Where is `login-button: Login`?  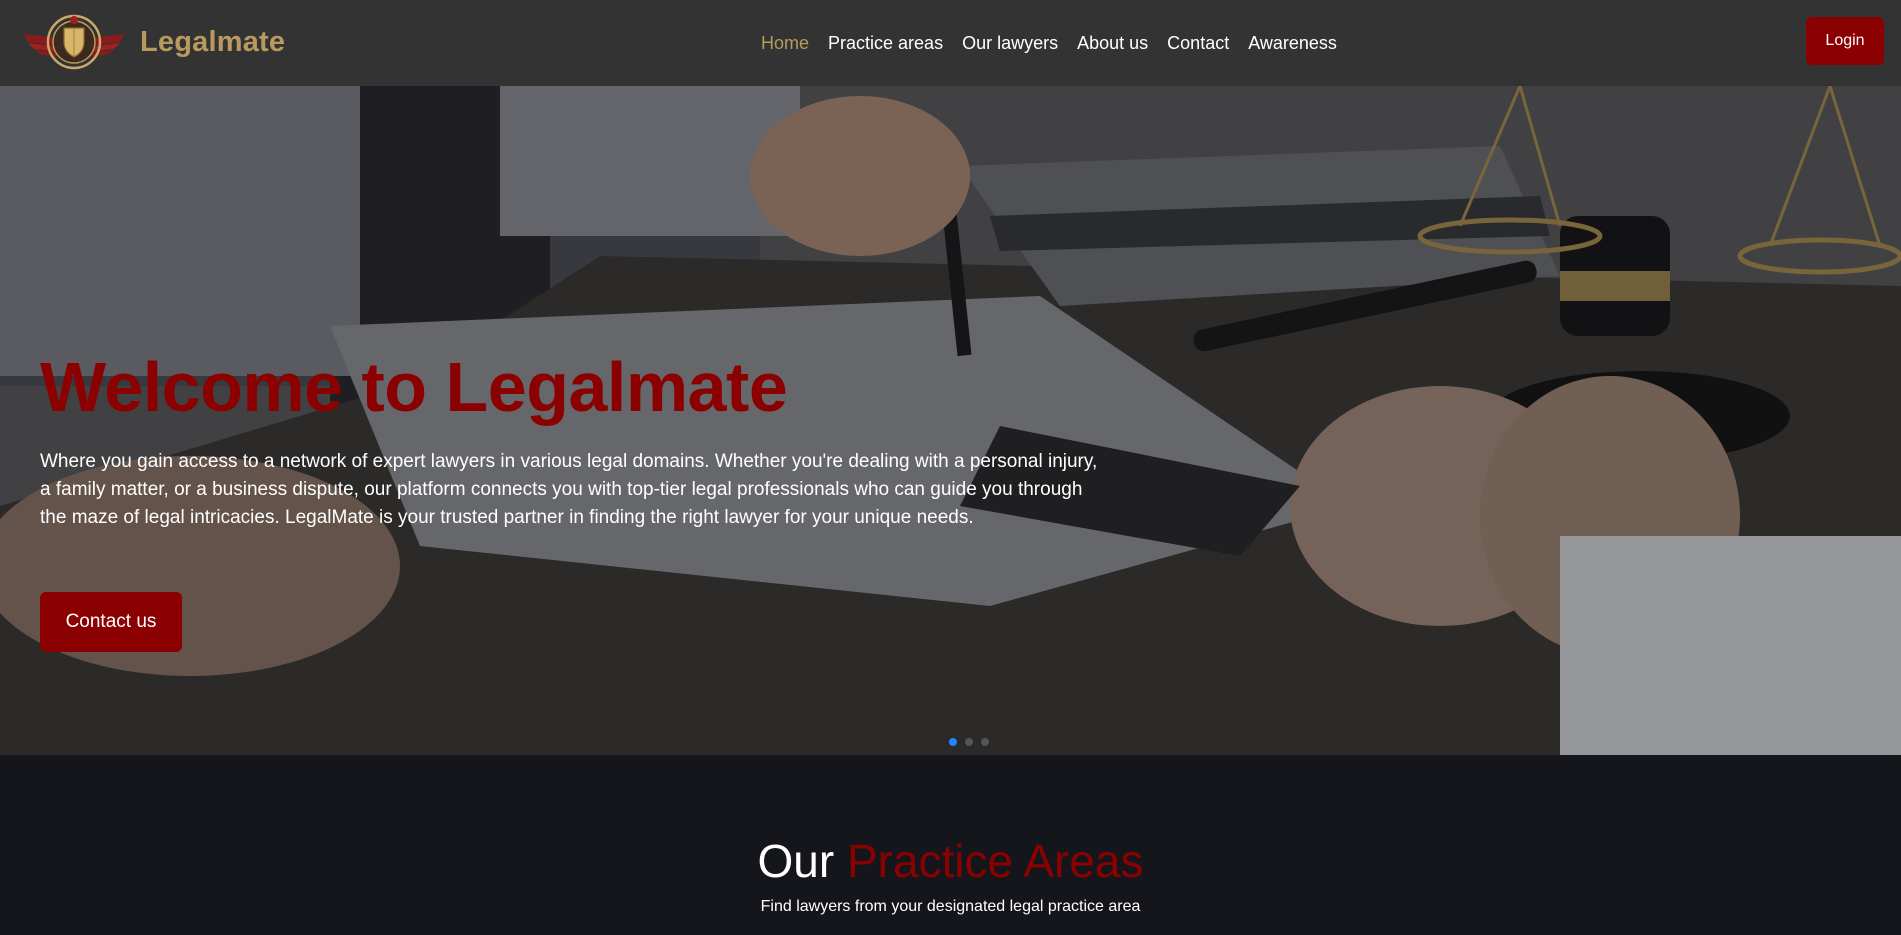 login-button: Login is located at coordinates (1845, 41).